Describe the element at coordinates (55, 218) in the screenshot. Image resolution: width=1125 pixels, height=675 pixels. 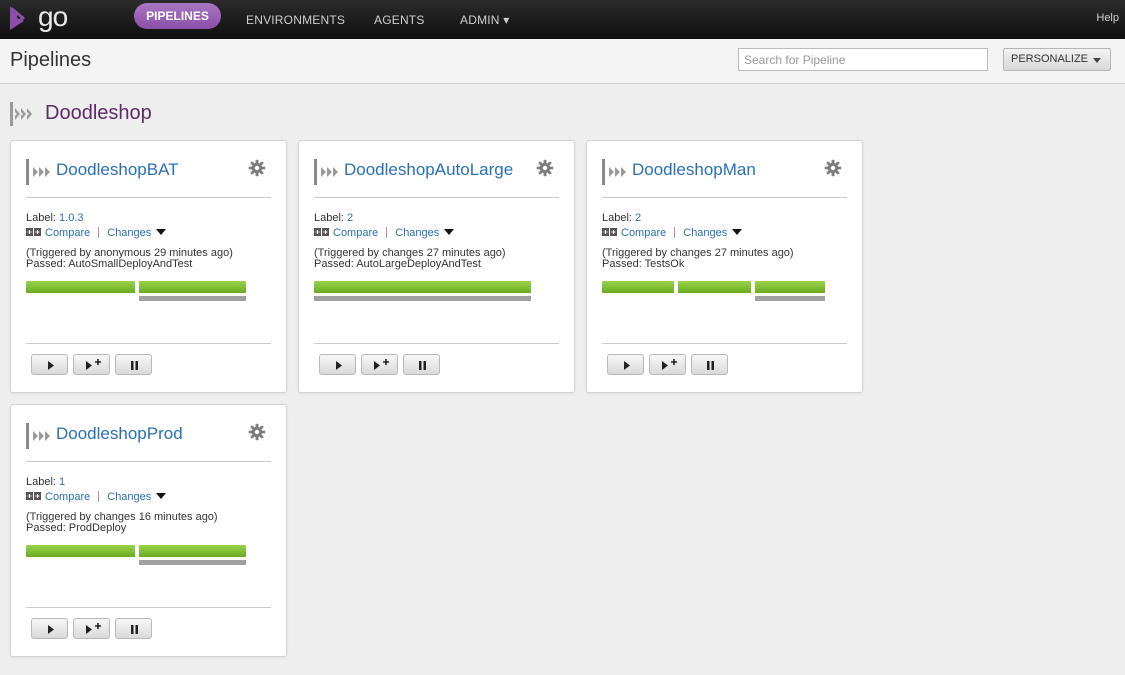
I see `pipeline-label: Label: 1.0.3` at that location.